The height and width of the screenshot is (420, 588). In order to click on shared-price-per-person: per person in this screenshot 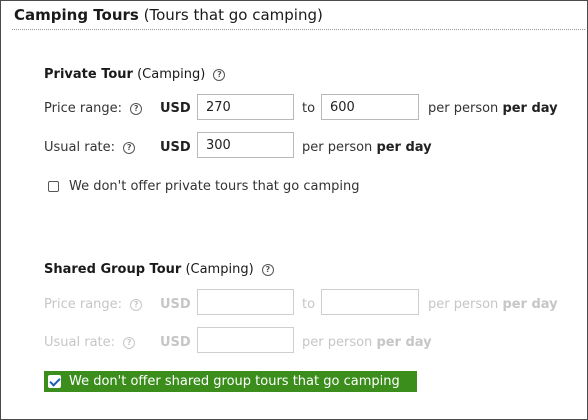, I will do `click(463, 304)`.